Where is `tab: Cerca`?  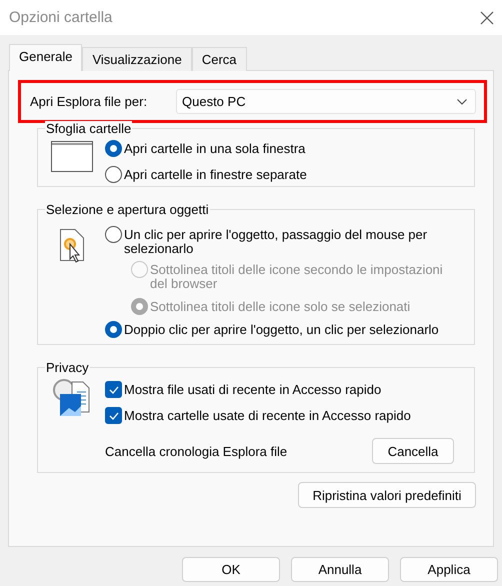
tab: Cerca is located at coordinates (219, 59).